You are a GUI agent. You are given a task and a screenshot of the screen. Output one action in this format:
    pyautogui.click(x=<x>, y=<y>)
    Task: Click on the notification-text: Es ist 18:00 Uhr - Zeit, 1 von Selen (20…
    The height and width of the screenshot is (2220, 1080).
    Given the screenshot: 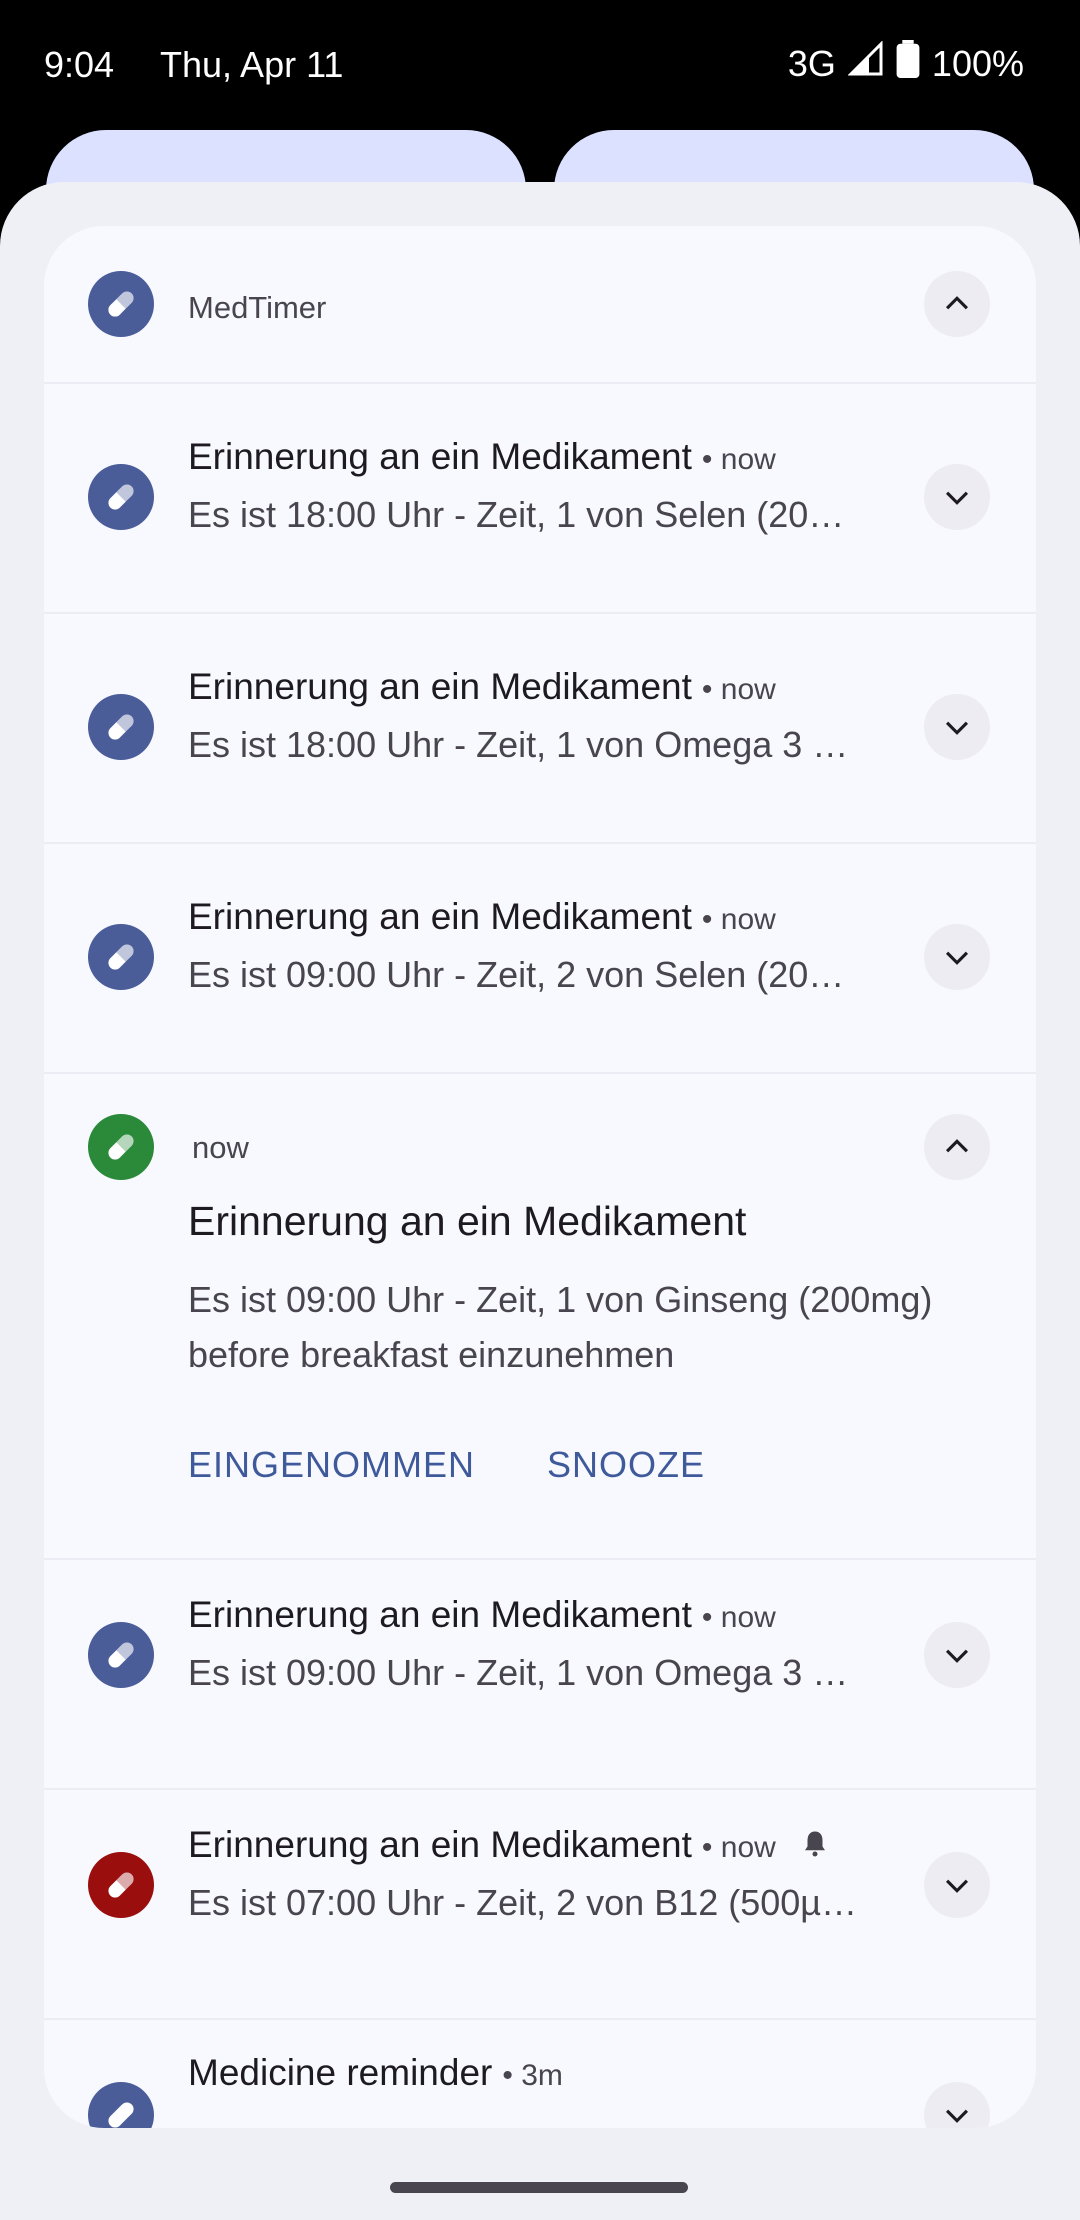 What is the action you would take?
    pyautogui.click(x=516, y=514)
    